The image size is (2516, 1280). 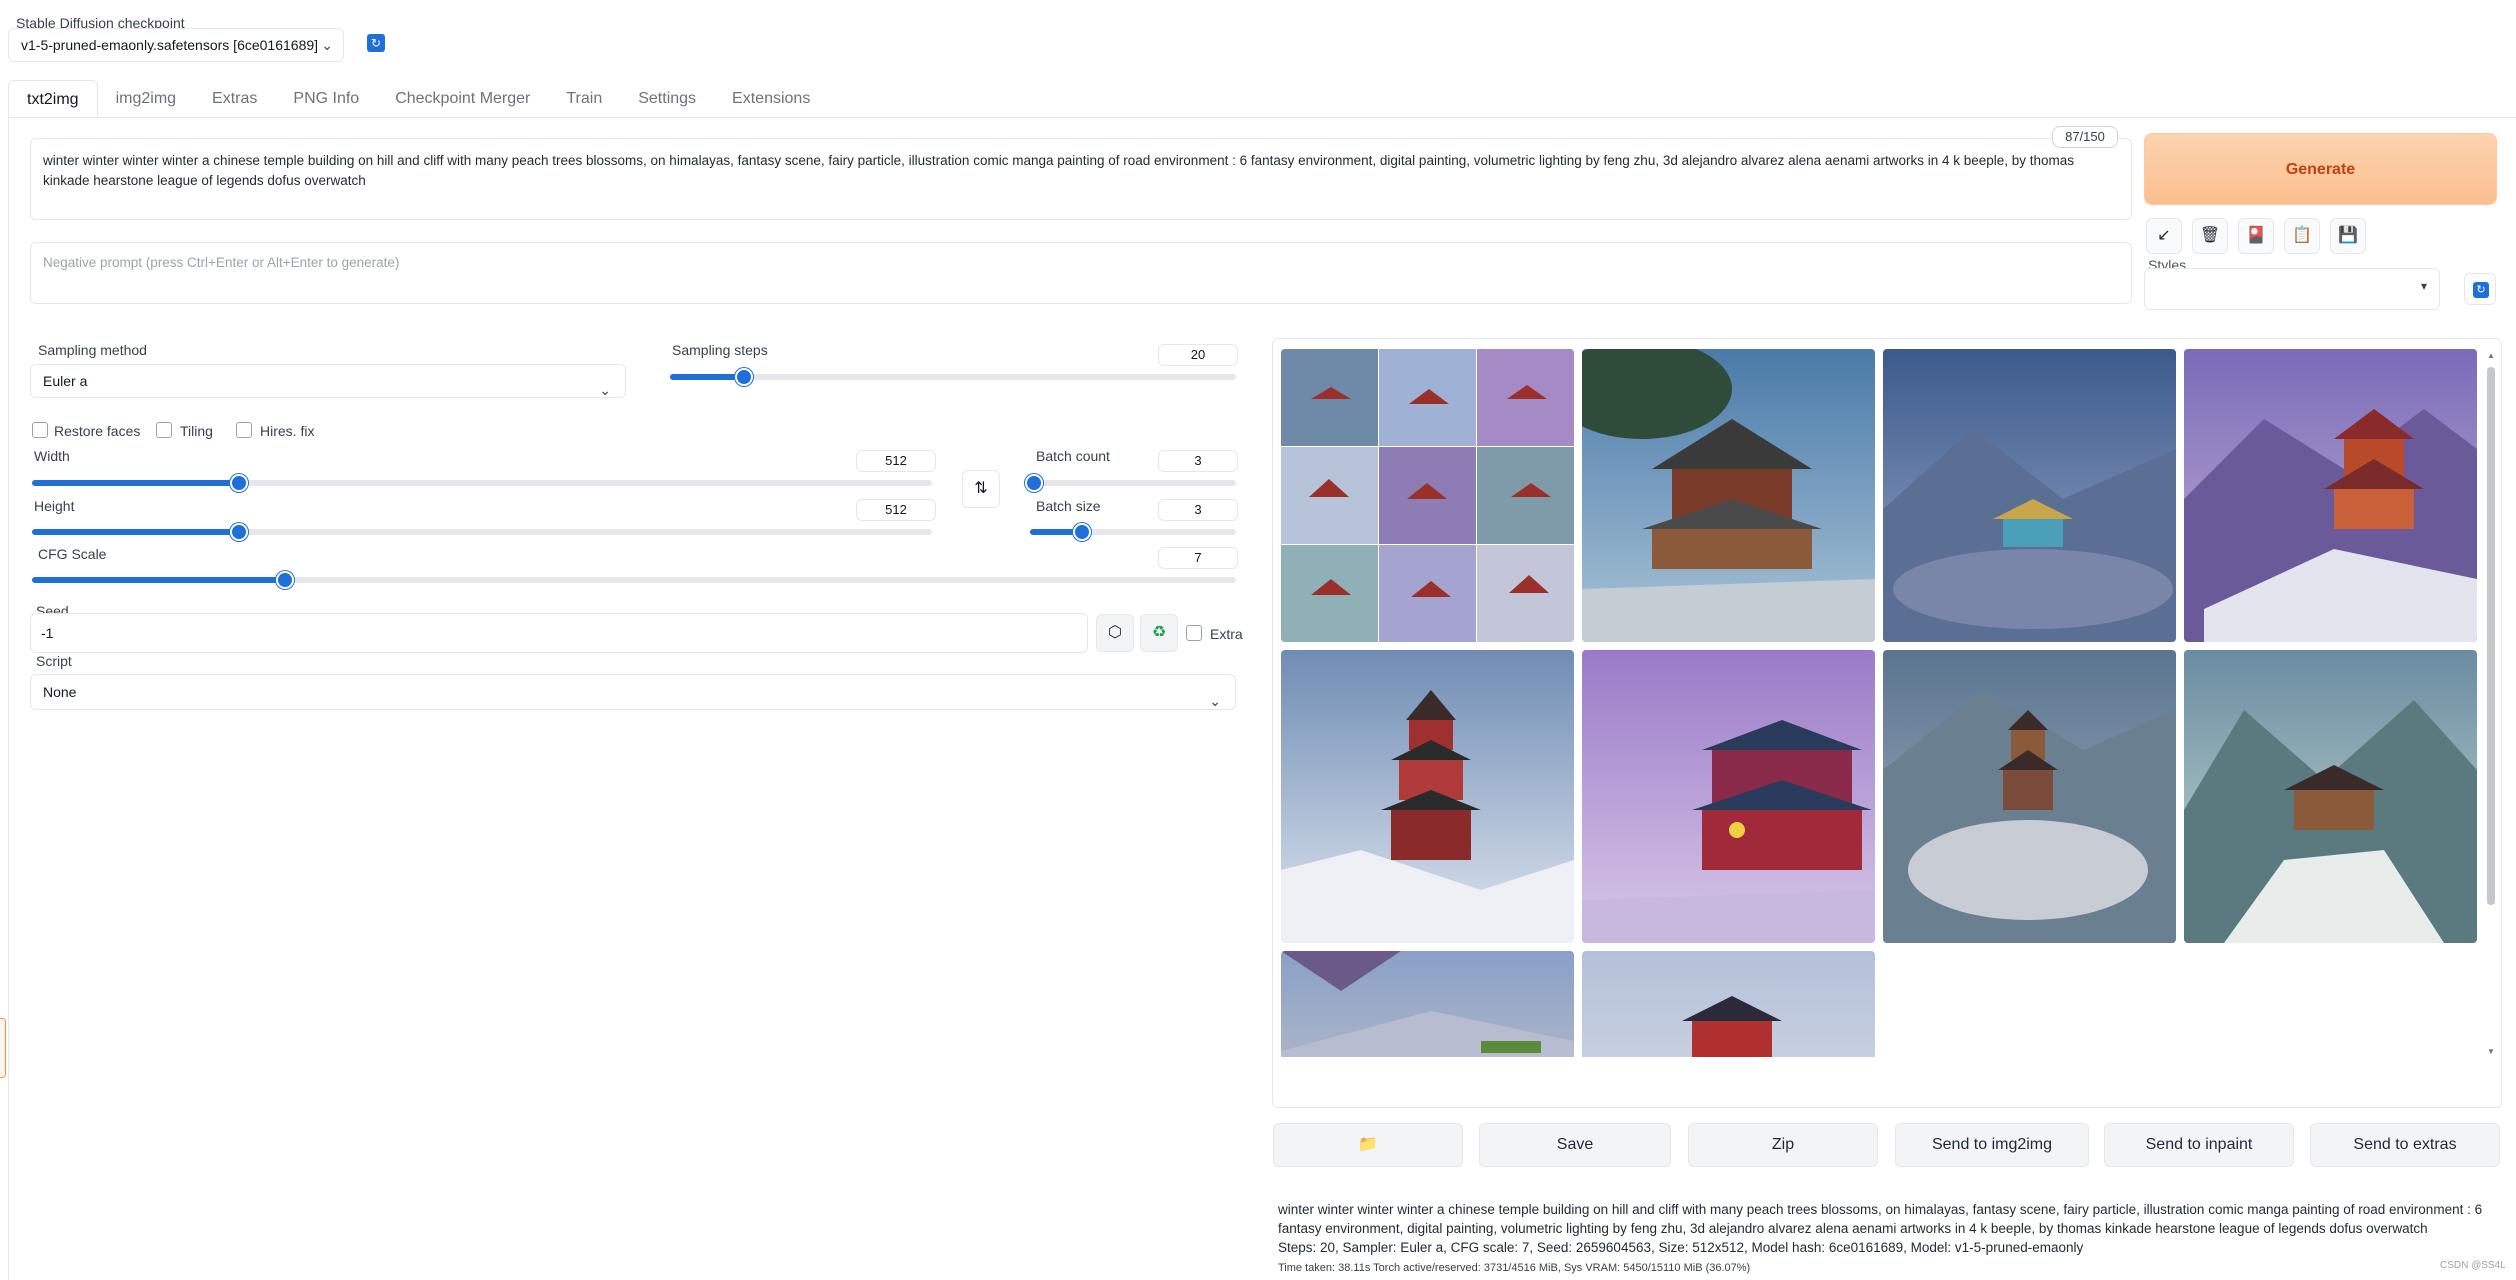 What do you see at coordinates (559, 633) in the screenshot?
I see `seed-input: -1` at bounding box center [559, 633].